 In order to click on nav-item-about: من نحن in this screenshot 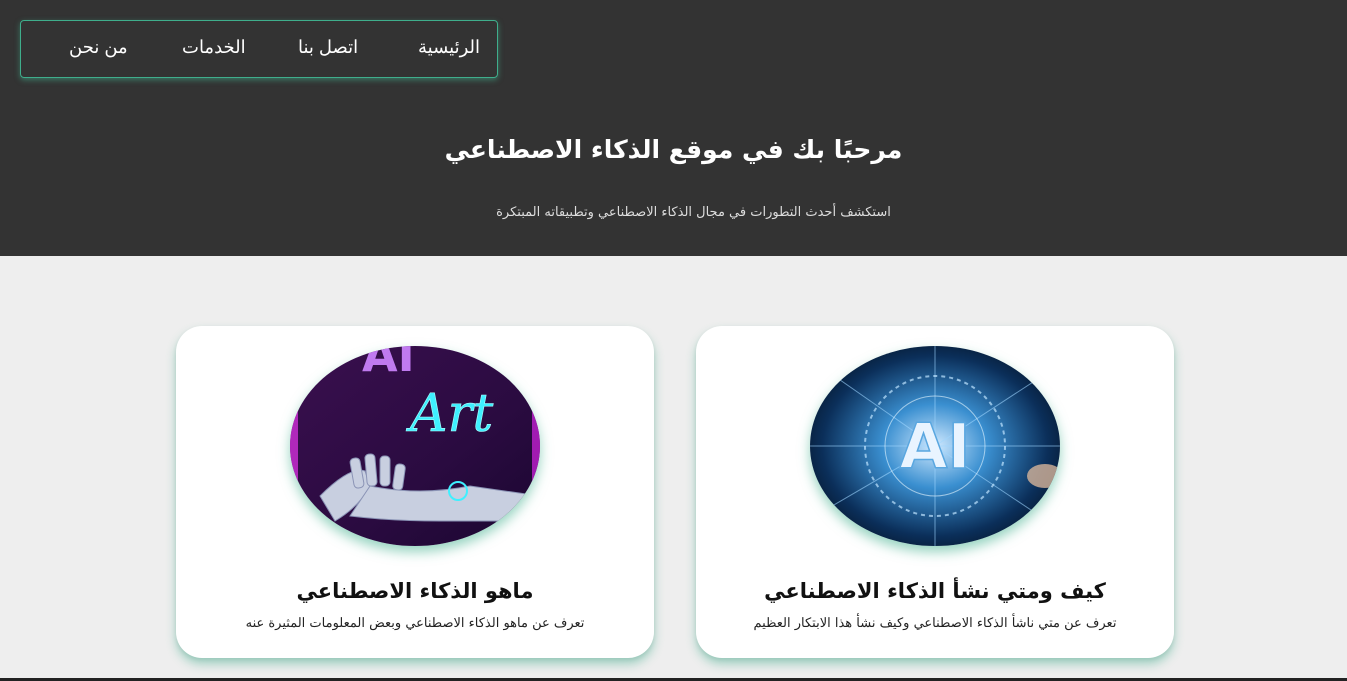, I will do `click(98, 47)`.